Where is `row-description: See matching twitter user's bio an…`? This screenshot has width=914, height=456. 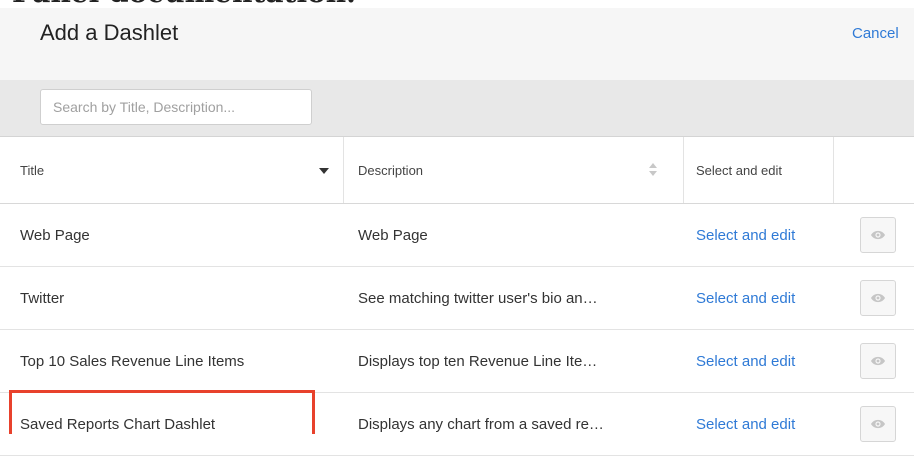 row-description: See matching twitter user's bio an… is located at coordinates (478, 298).